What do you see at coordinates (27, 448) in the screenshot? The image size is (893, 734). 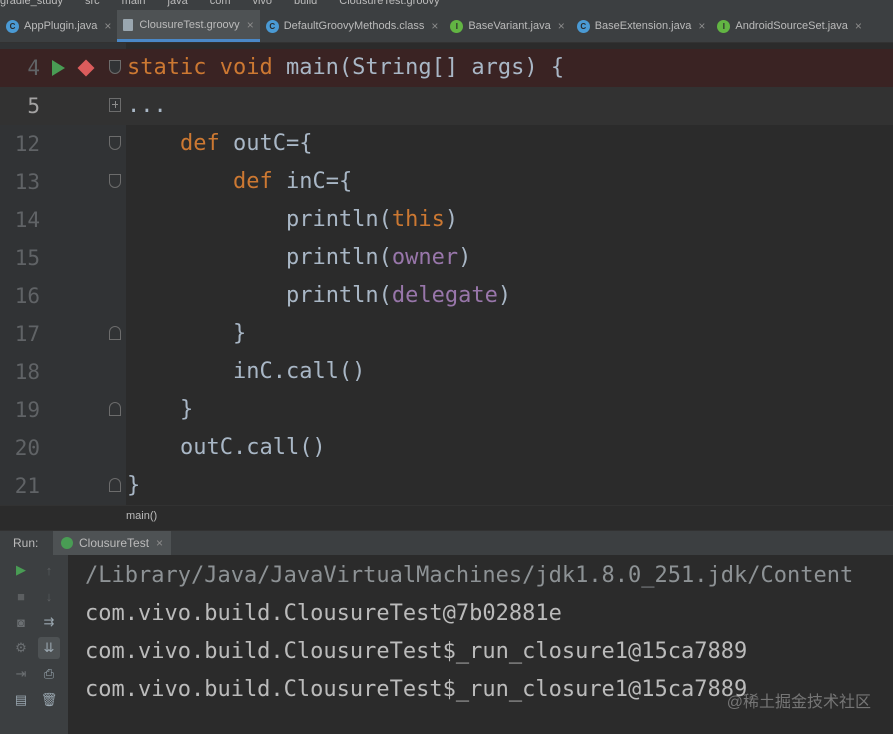 I see `line-number: 20` at bounding box center [27, 448].